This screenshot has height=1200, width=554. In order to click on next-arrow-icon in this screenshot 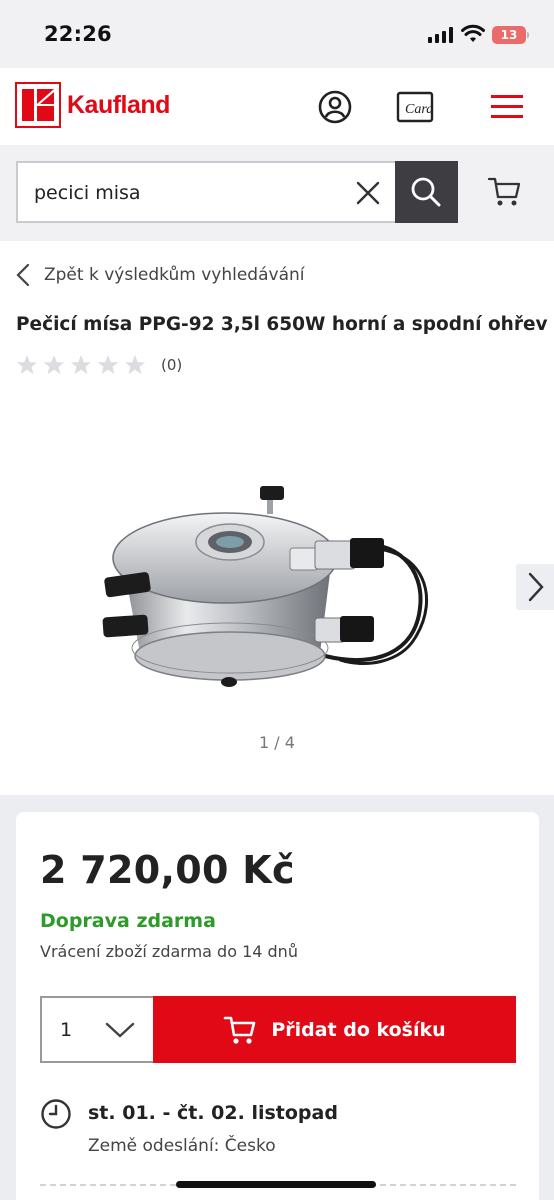, I will do `click(536, 587)`.